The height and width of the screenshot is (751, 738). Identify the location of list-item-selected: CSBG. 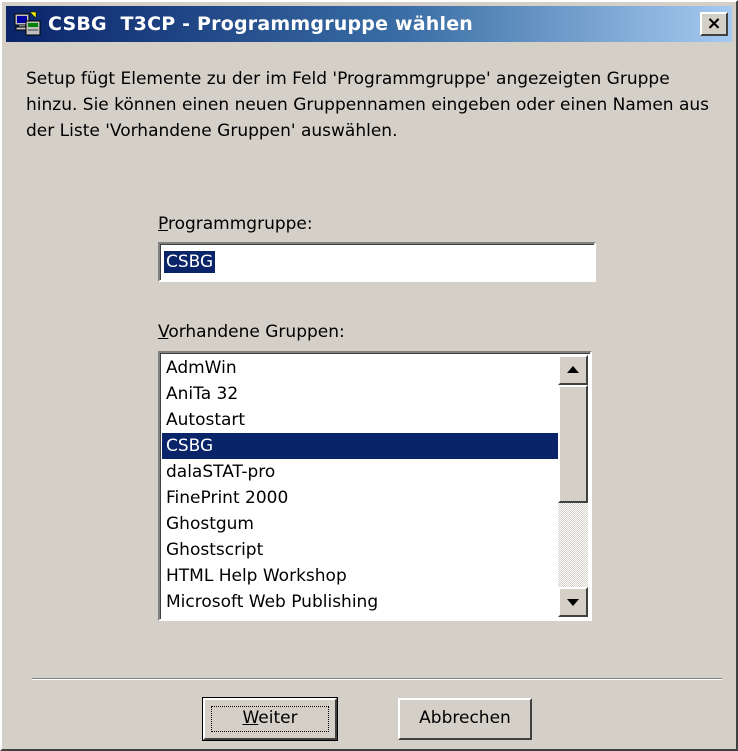
(361, 446).